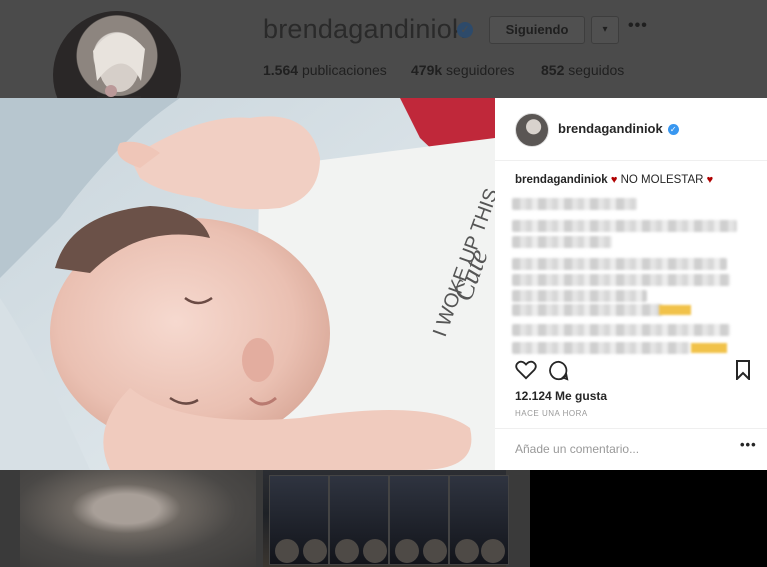 The width and height of the screenshot is (767, 567). What do you see at coordinates (615, 449) in the screenshot?
I see `comment-input` at bounding box center [615, 449].